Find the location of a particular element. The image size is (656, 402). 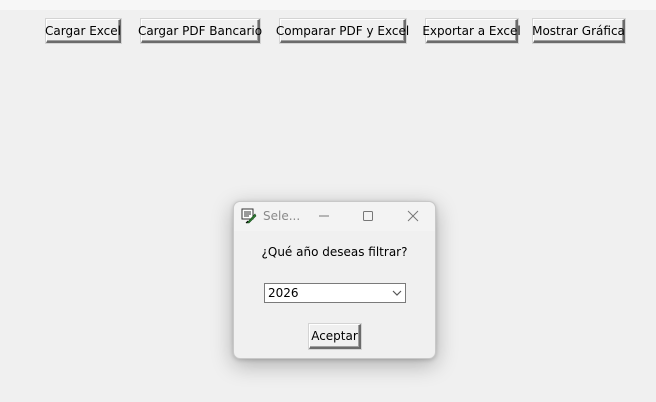

maximize-icon is located at coordinates (368, 216).